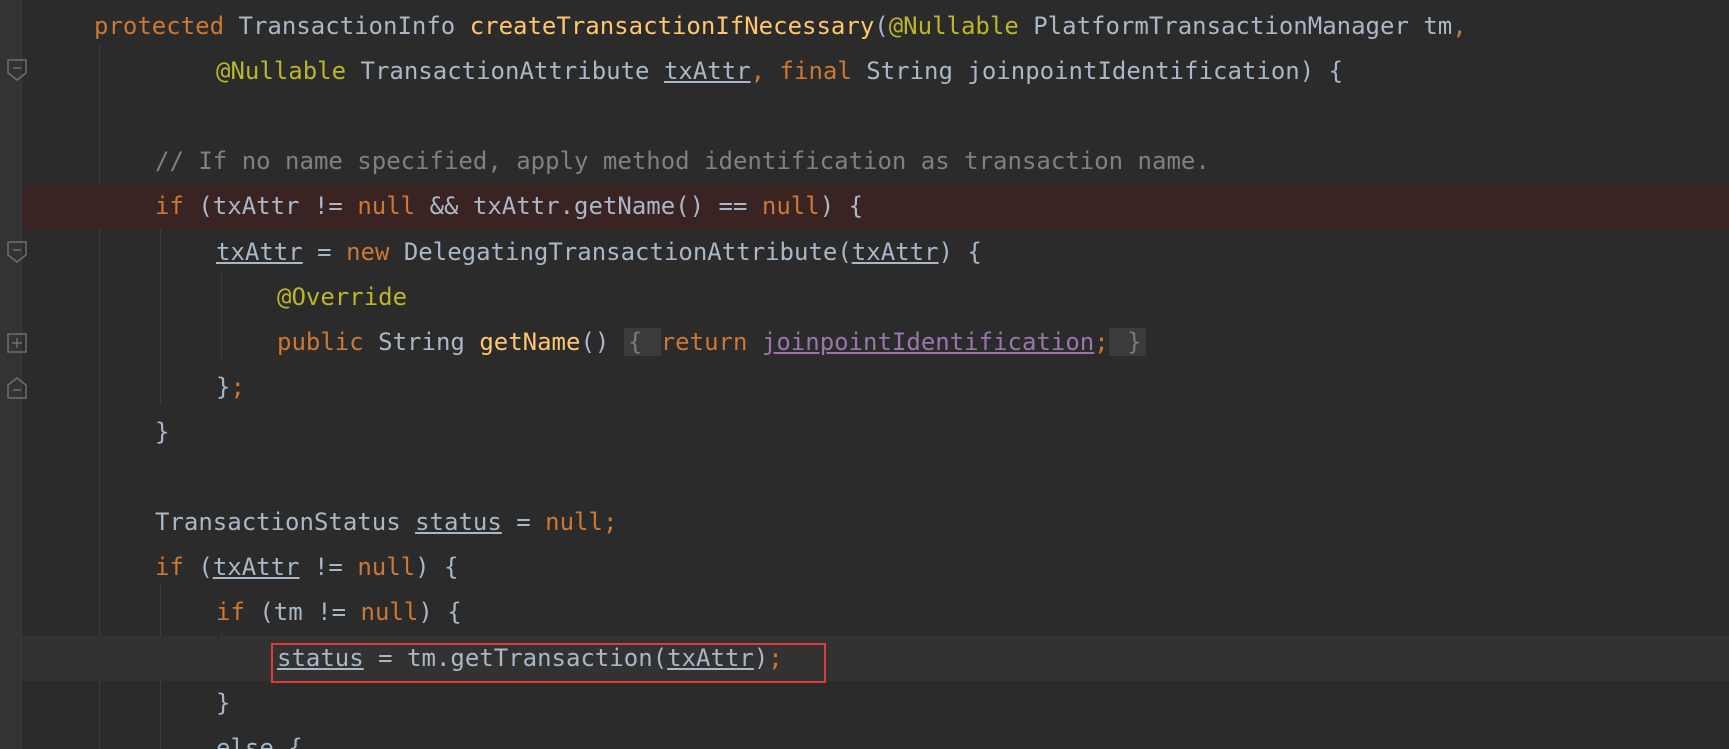 The image size is (1729, 749). Describe the element at coordinates (328, 342) in the screenshot. I see `code-token: public` at that location.